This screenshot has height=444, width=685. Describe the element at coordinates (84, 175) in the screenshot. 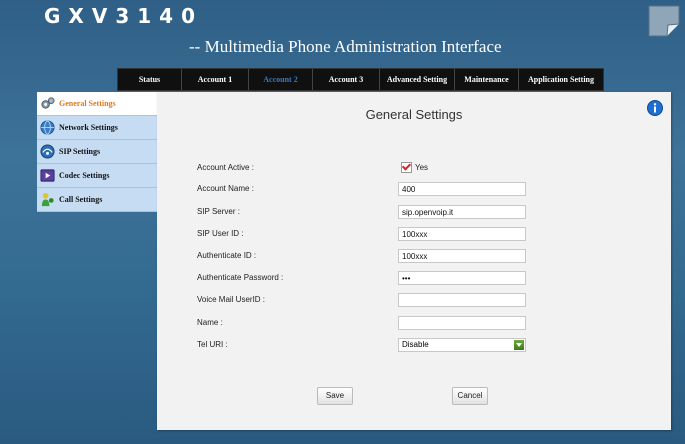

I see `sidebar-item-label: Codec Settings` at that location.